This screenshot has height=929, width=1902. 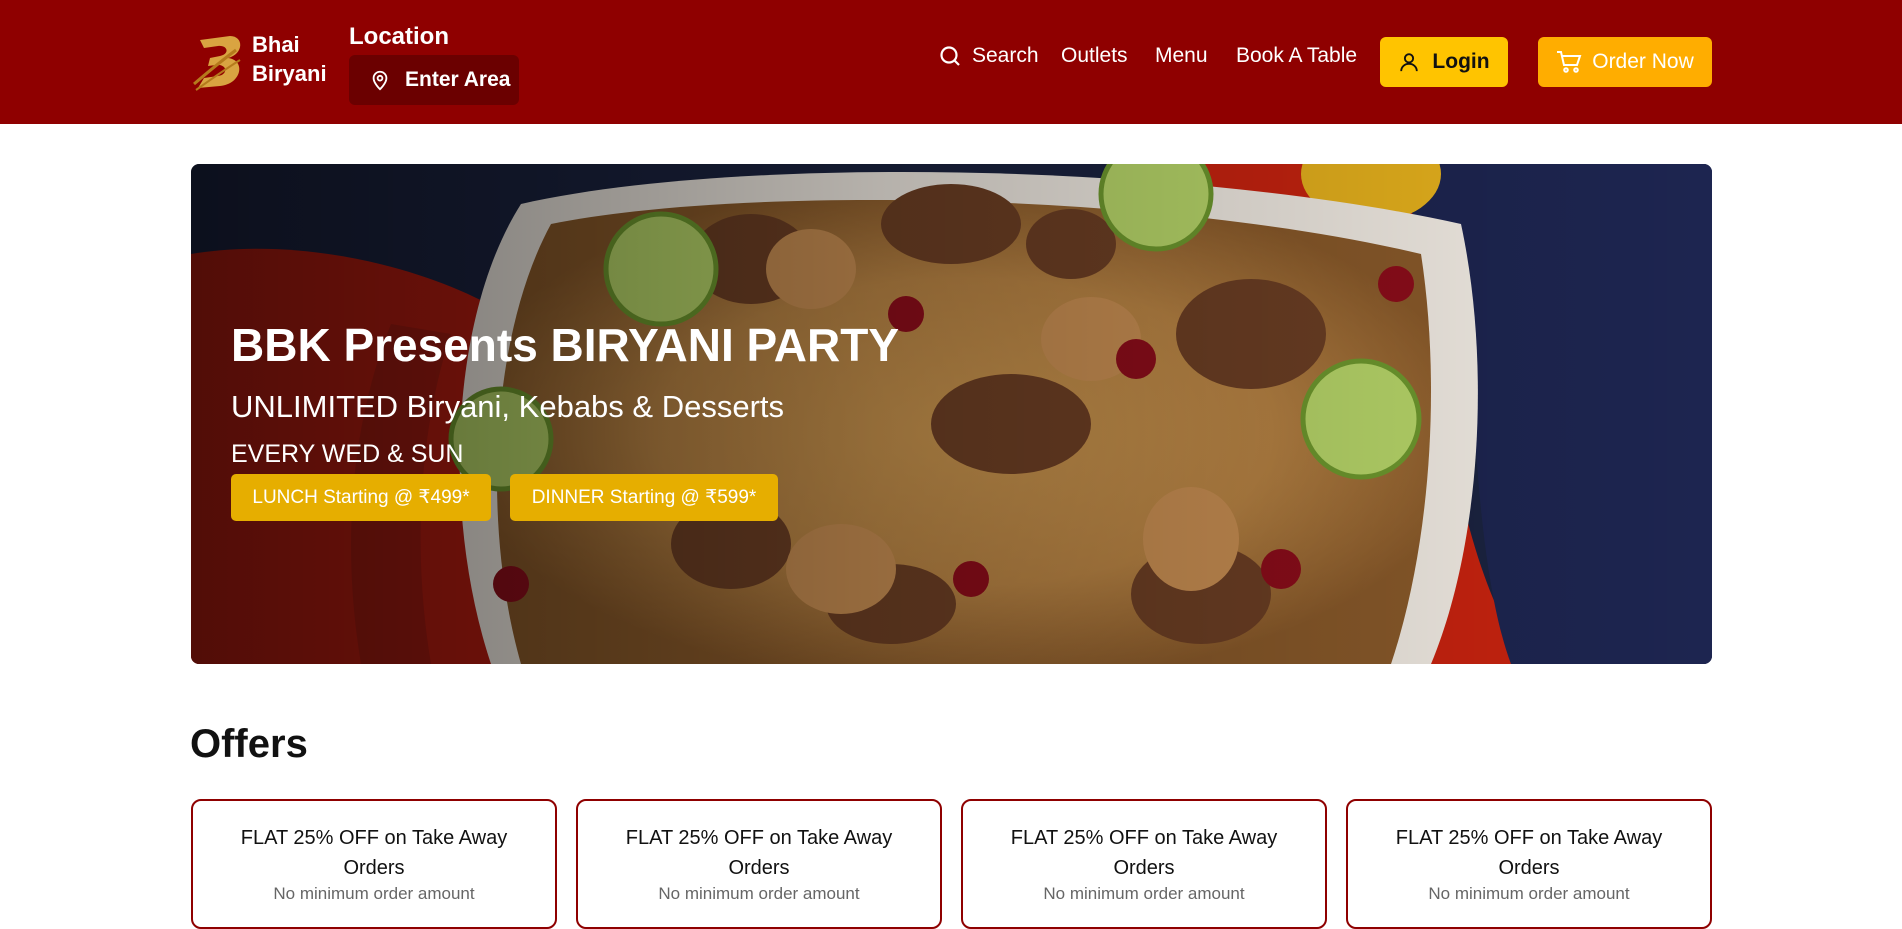 I want to click on brand-name-line2: Biryani, so click(x=289, y=73).